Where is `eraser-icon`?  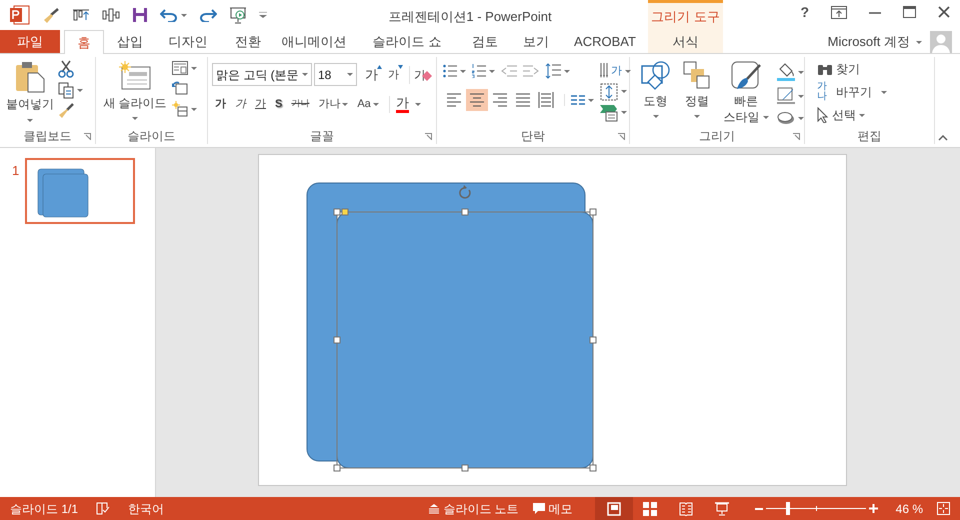 eraser-icon is located at coordinates (427, 75).